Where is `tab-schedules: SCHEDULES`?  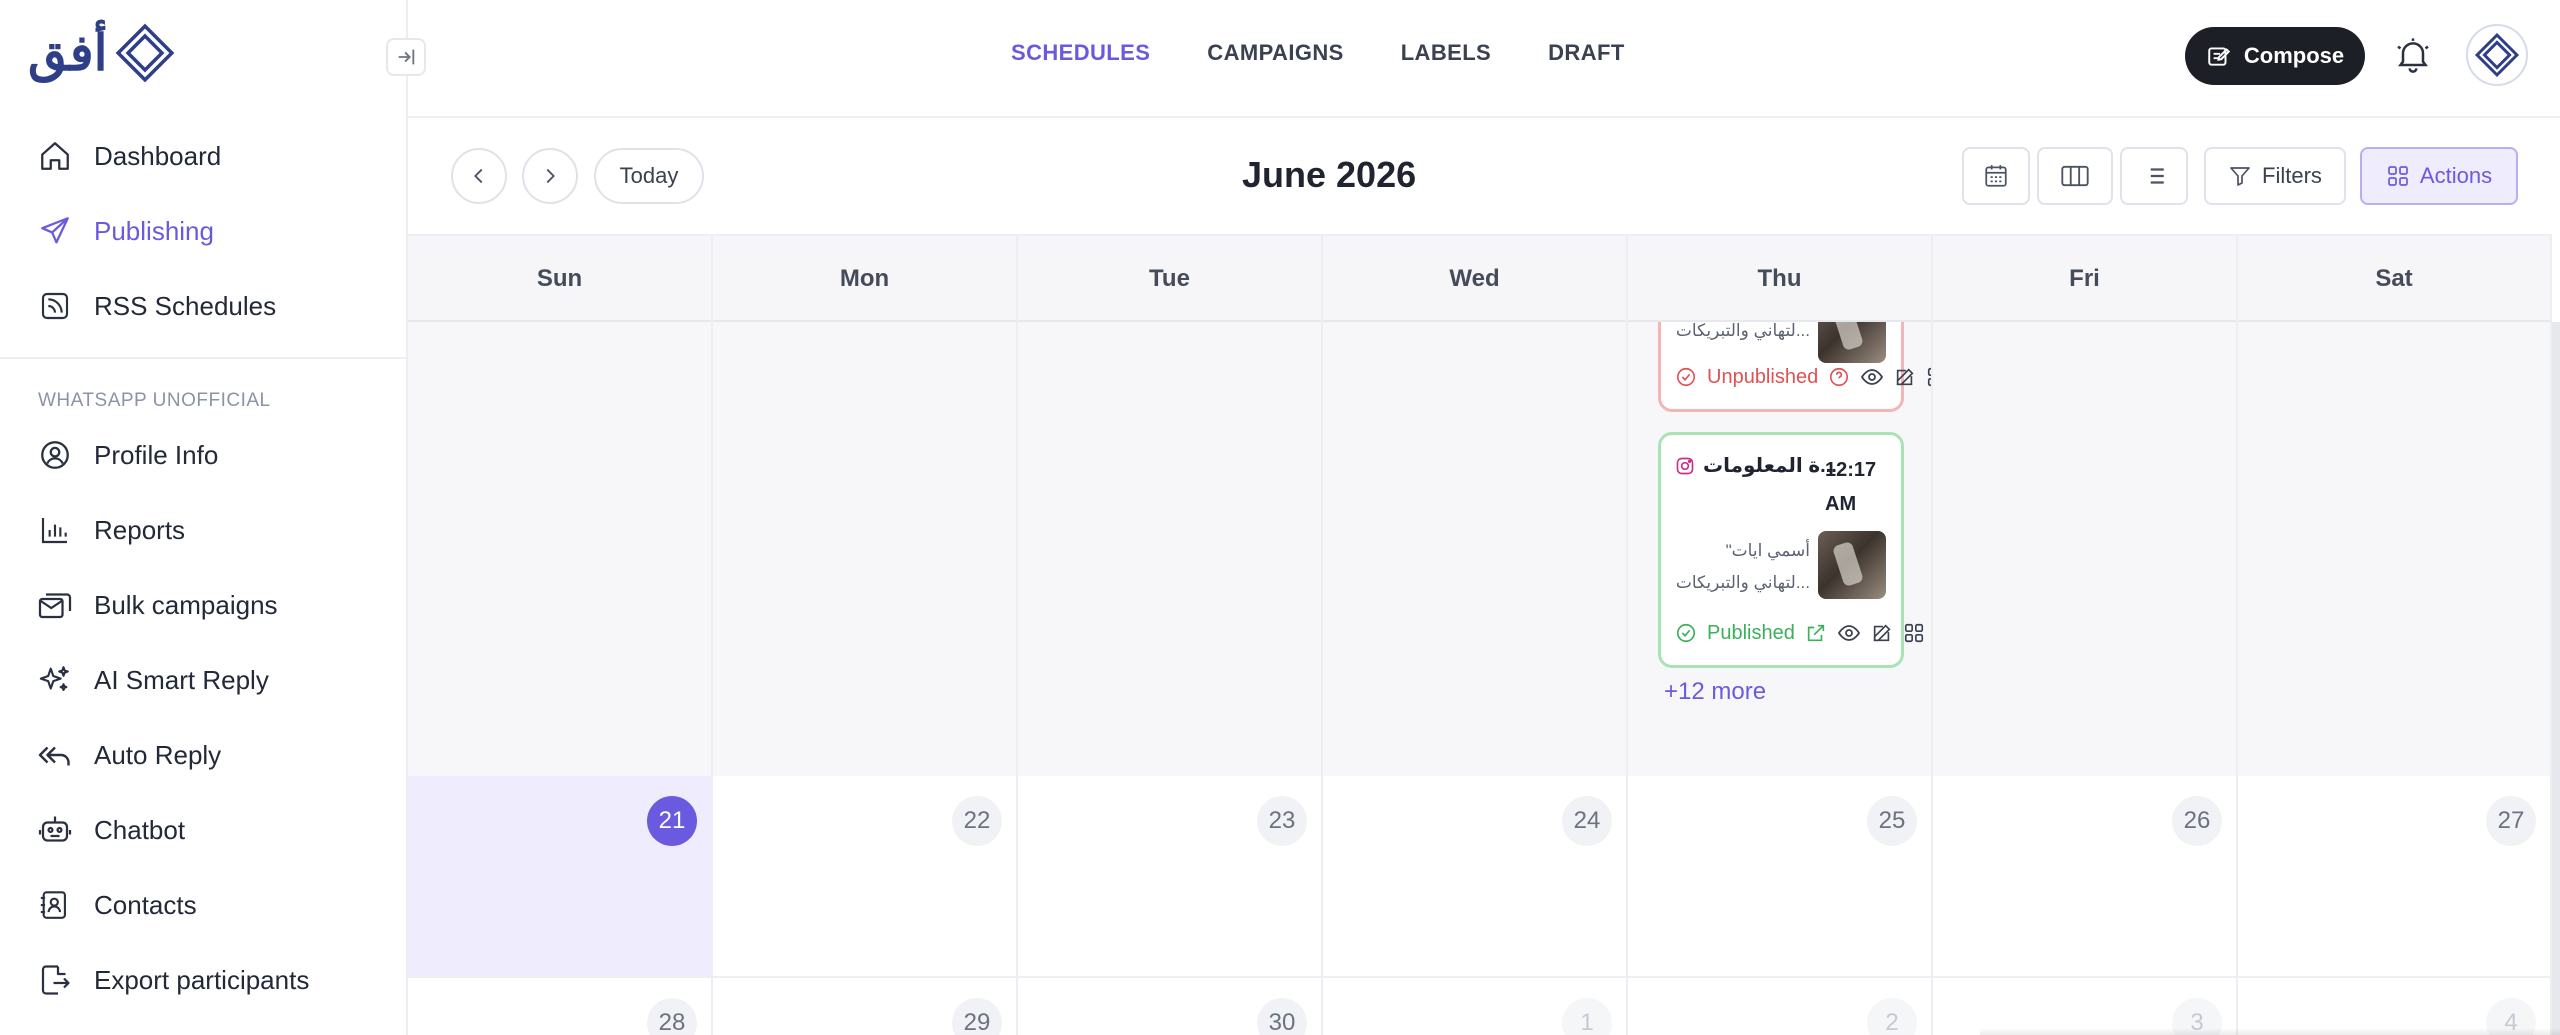 tab-schedules: SCHEDULES is located at coordinates (1080, 53).